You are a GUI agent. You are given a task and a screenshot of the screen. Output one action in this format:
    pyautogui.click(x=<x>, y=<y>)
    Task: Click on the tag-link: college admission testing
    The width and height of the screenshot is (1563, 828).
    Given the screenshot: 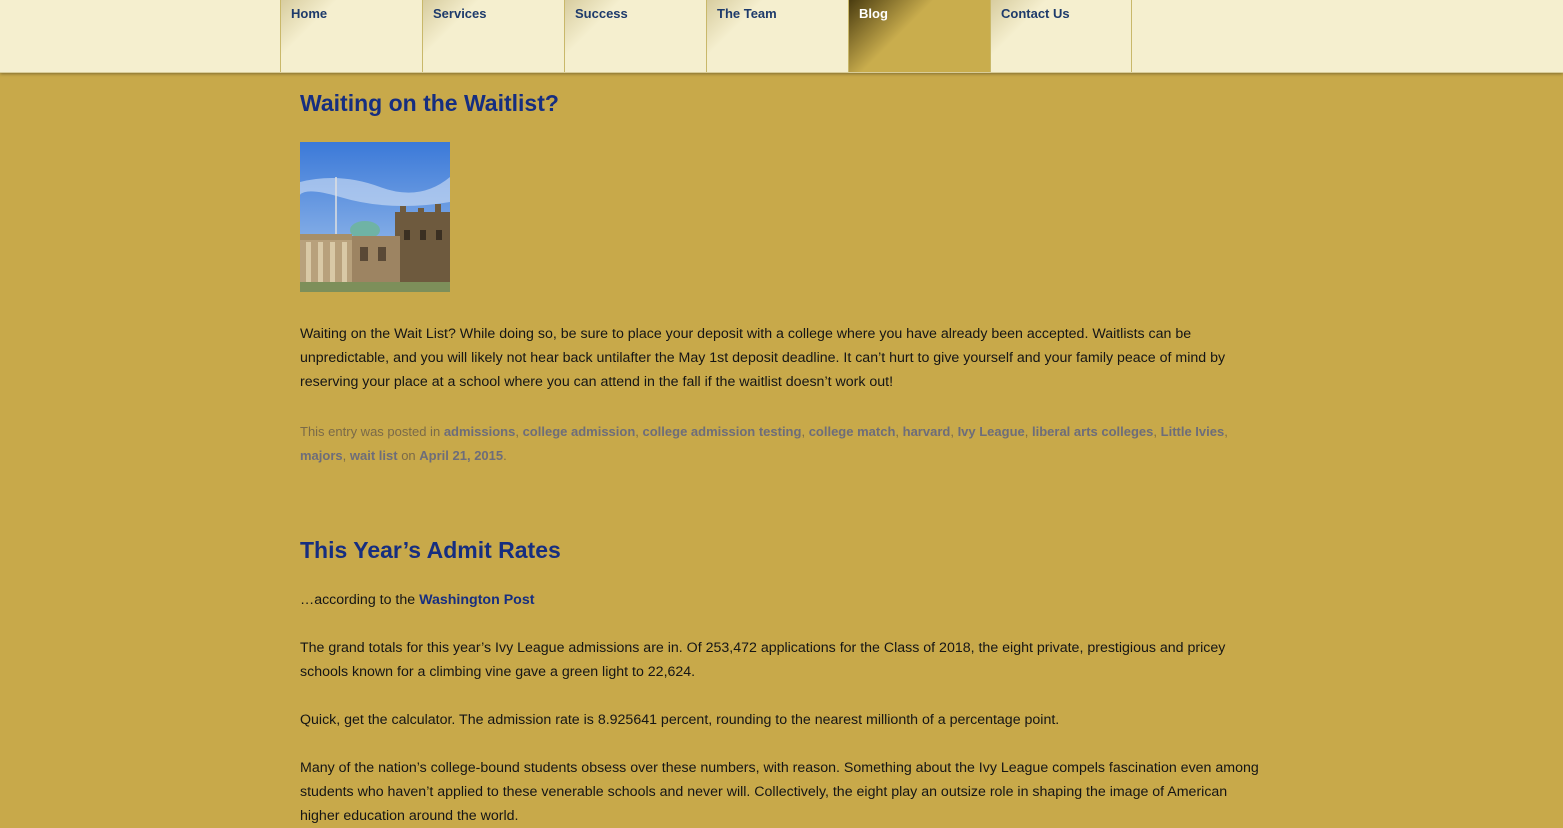 What is the action you would take?
    pyautogui.click(x=722, y=431)
    